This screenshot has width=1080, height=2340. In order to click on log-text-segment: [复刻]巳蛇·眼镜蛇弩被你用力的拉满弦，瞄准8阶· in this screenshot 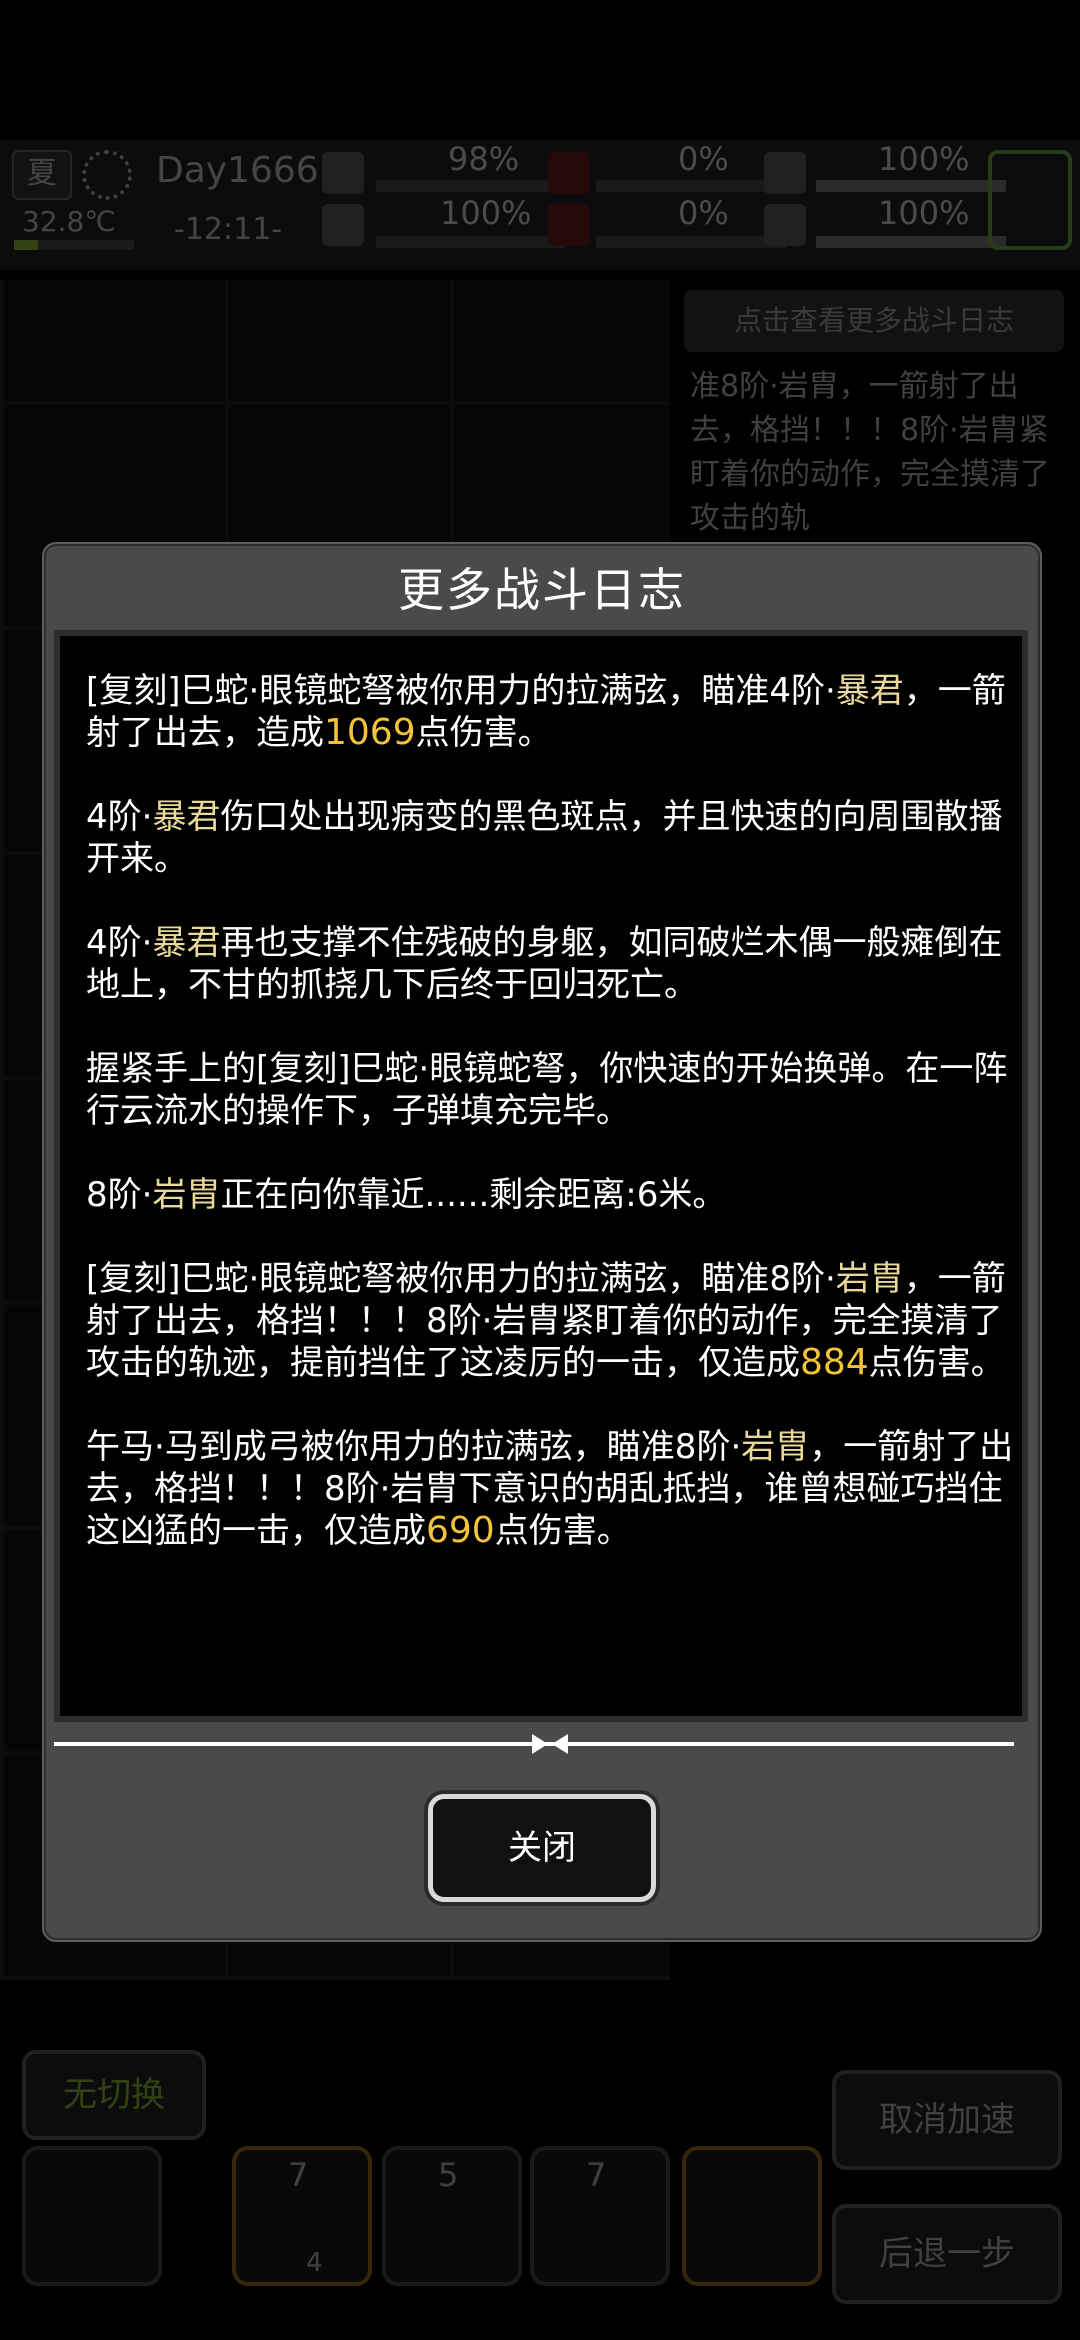, I will do `click(461, 1279)`.